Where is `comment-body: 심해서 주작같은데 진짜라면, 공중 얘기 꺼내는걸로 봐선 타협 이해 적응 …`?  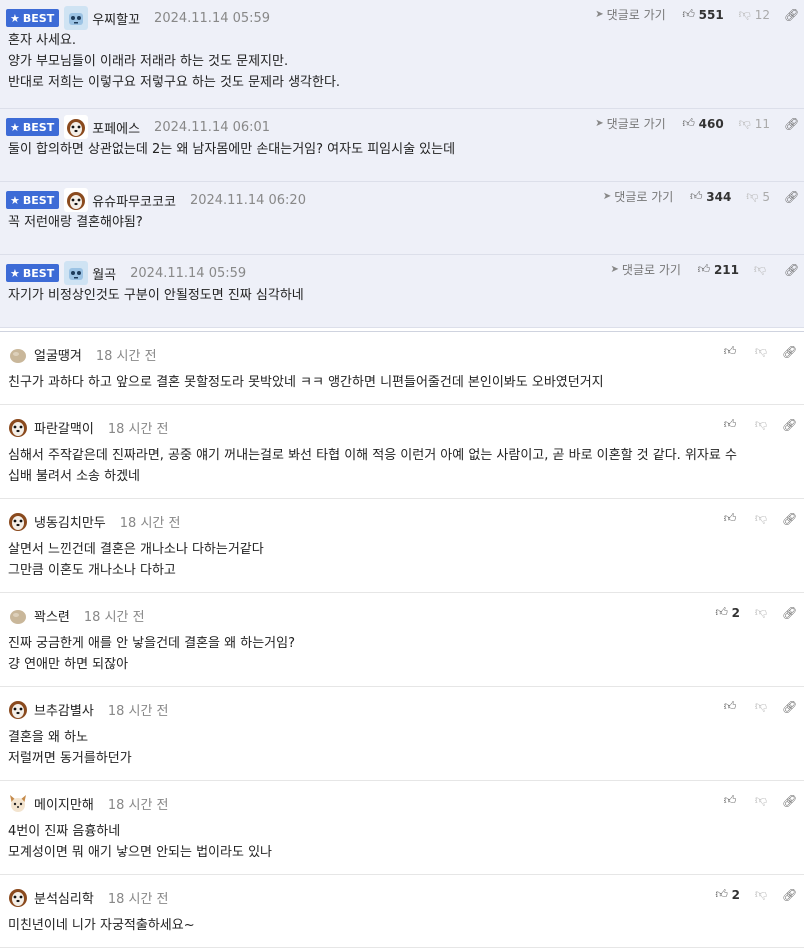 comment-body: 심해서 주작같은데 진짜라면, 공중 얘기 꺼내는걸로 봐선 타협 이해 적응 … is located at coordinates (372, 466).